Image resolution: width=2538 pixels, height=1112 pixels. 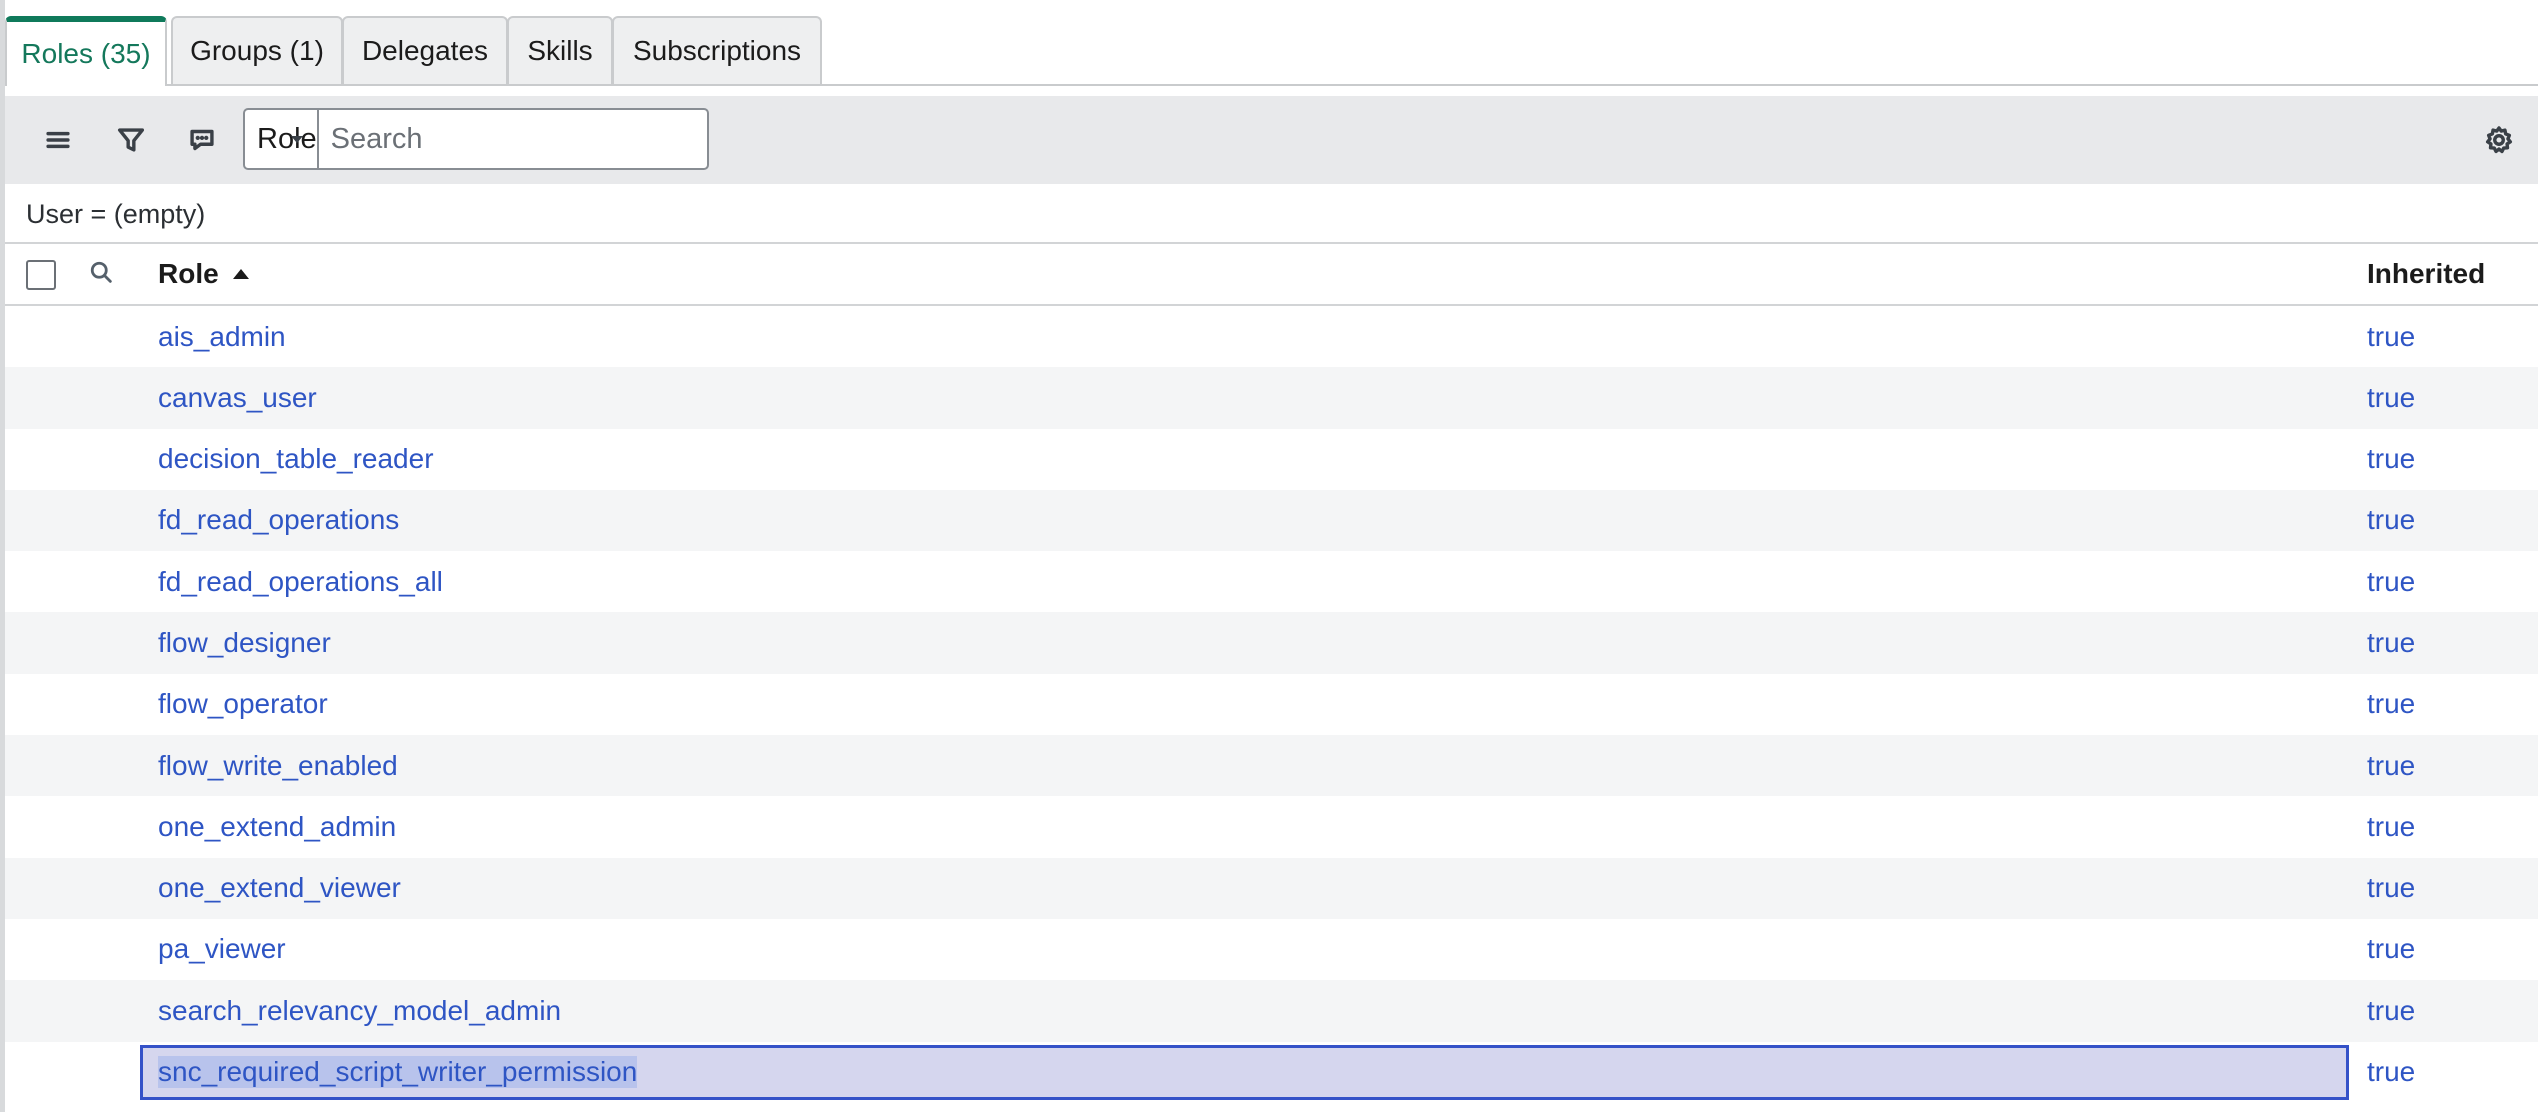 What do you see at coordinates (1271, 643) in the screenshot?
I see `table-row: flow_designer true` at bounding box center [1271, 643].